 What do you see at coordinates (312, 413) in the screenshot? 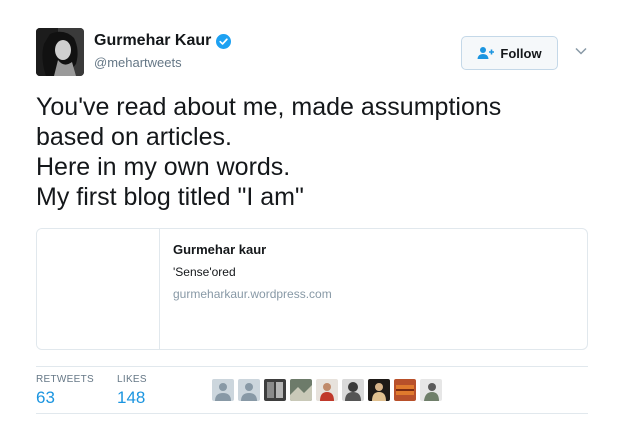
I see `stats-divider-bottom` at bounding box center [312, 413].